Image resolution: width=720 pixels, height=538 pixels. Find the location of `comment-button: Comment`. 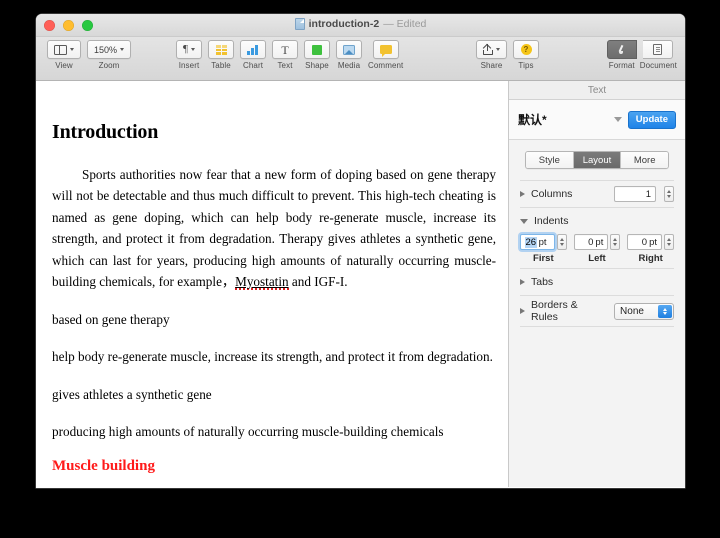

comment-button: Comment is located at coordinates (385, 55).